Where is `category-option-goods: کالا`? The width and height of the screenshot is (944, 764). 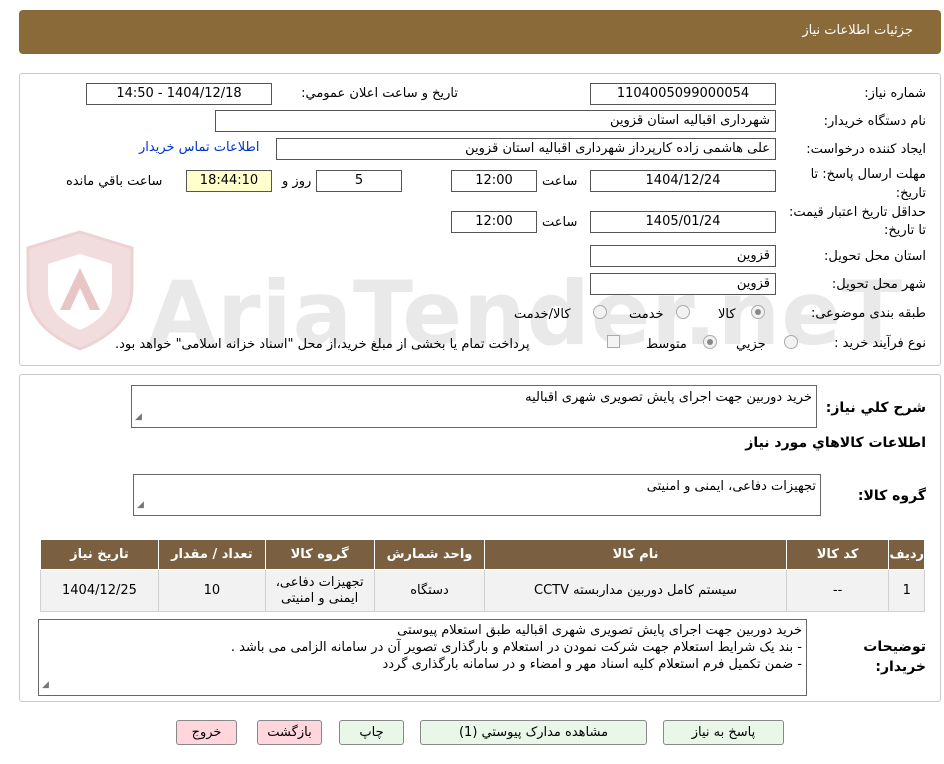
category-option-goods: کالا is located at coordinates (727, 314).